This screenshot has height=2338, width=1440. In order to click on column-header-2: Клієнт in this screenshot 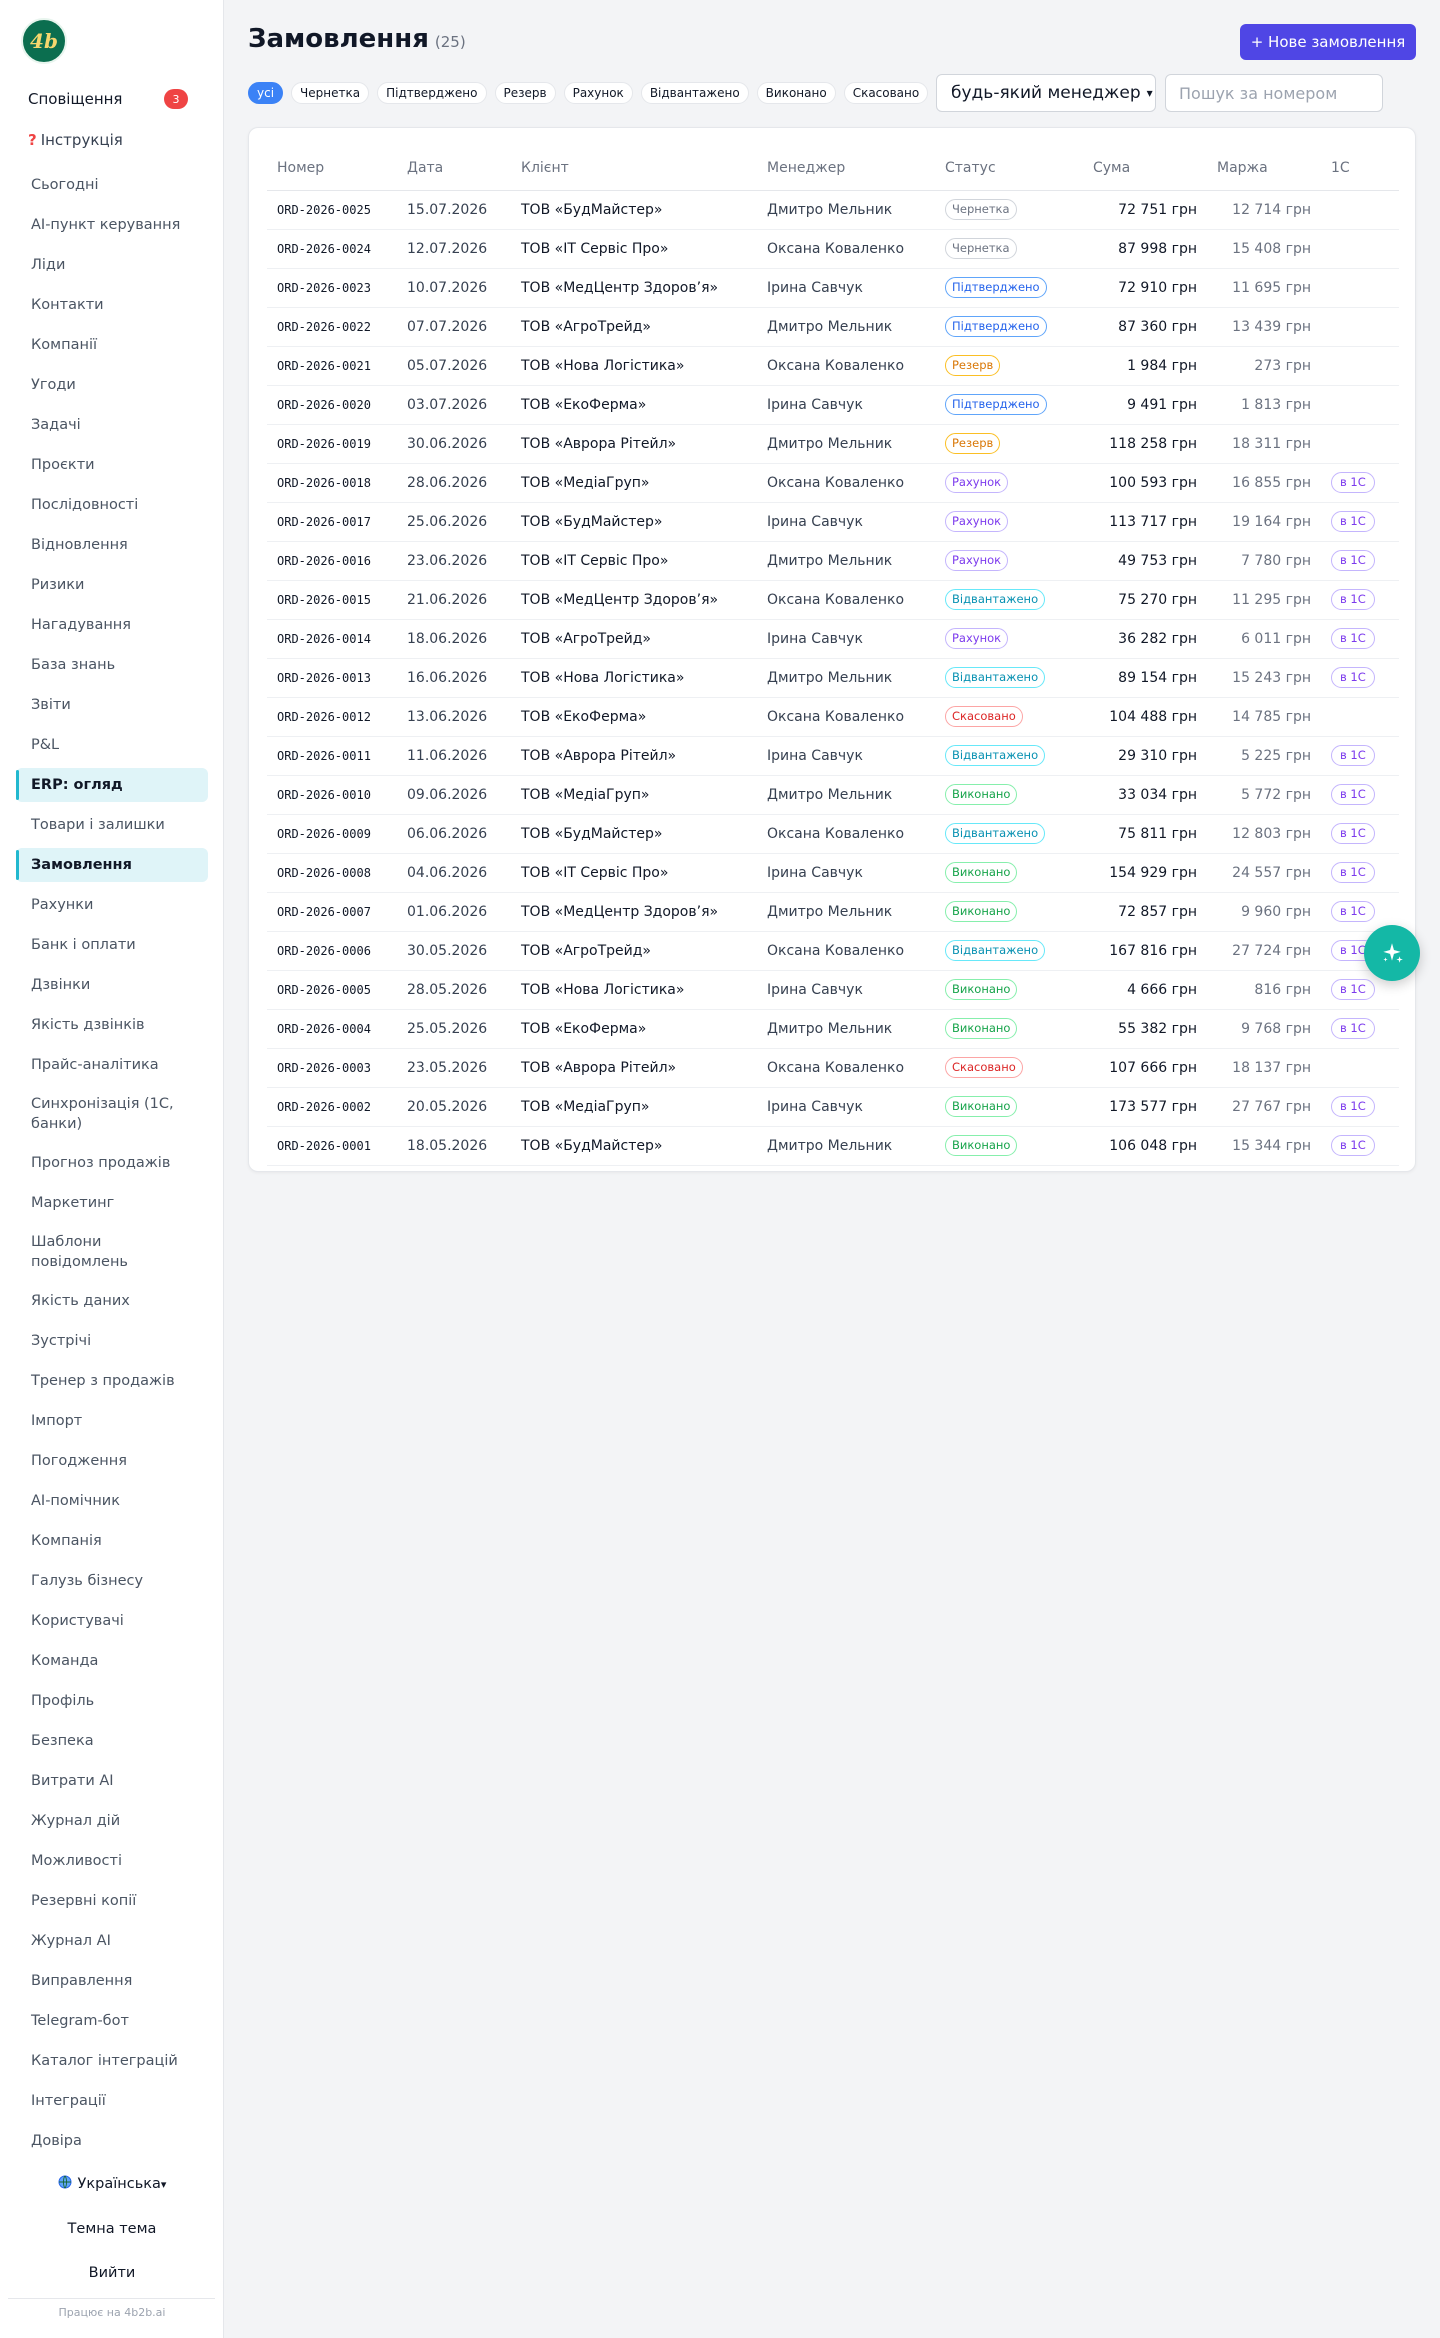, I will do `click(634, 168)`.